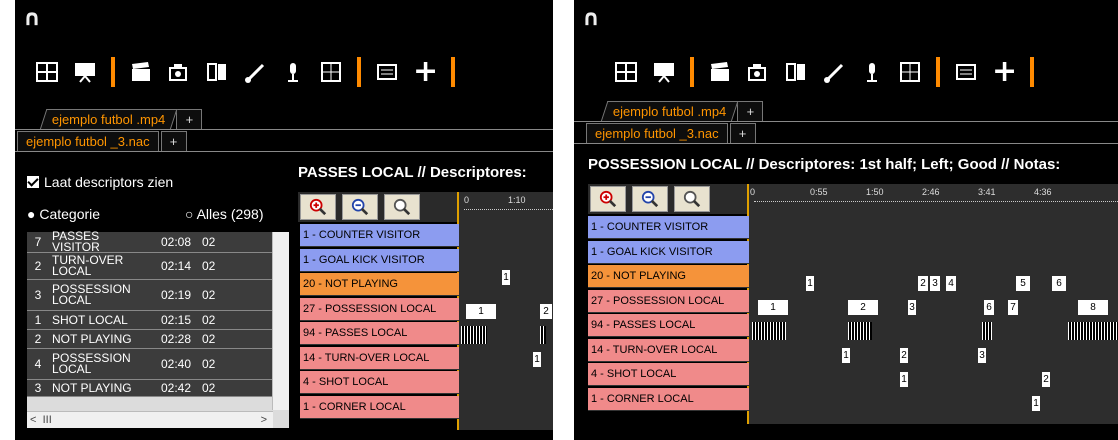 Image resolution: width=1118 pixels, height=440 pixels. I want to click on list-item: 4 POSSESSION LOCAL 02:40 02, so click(150, 364).